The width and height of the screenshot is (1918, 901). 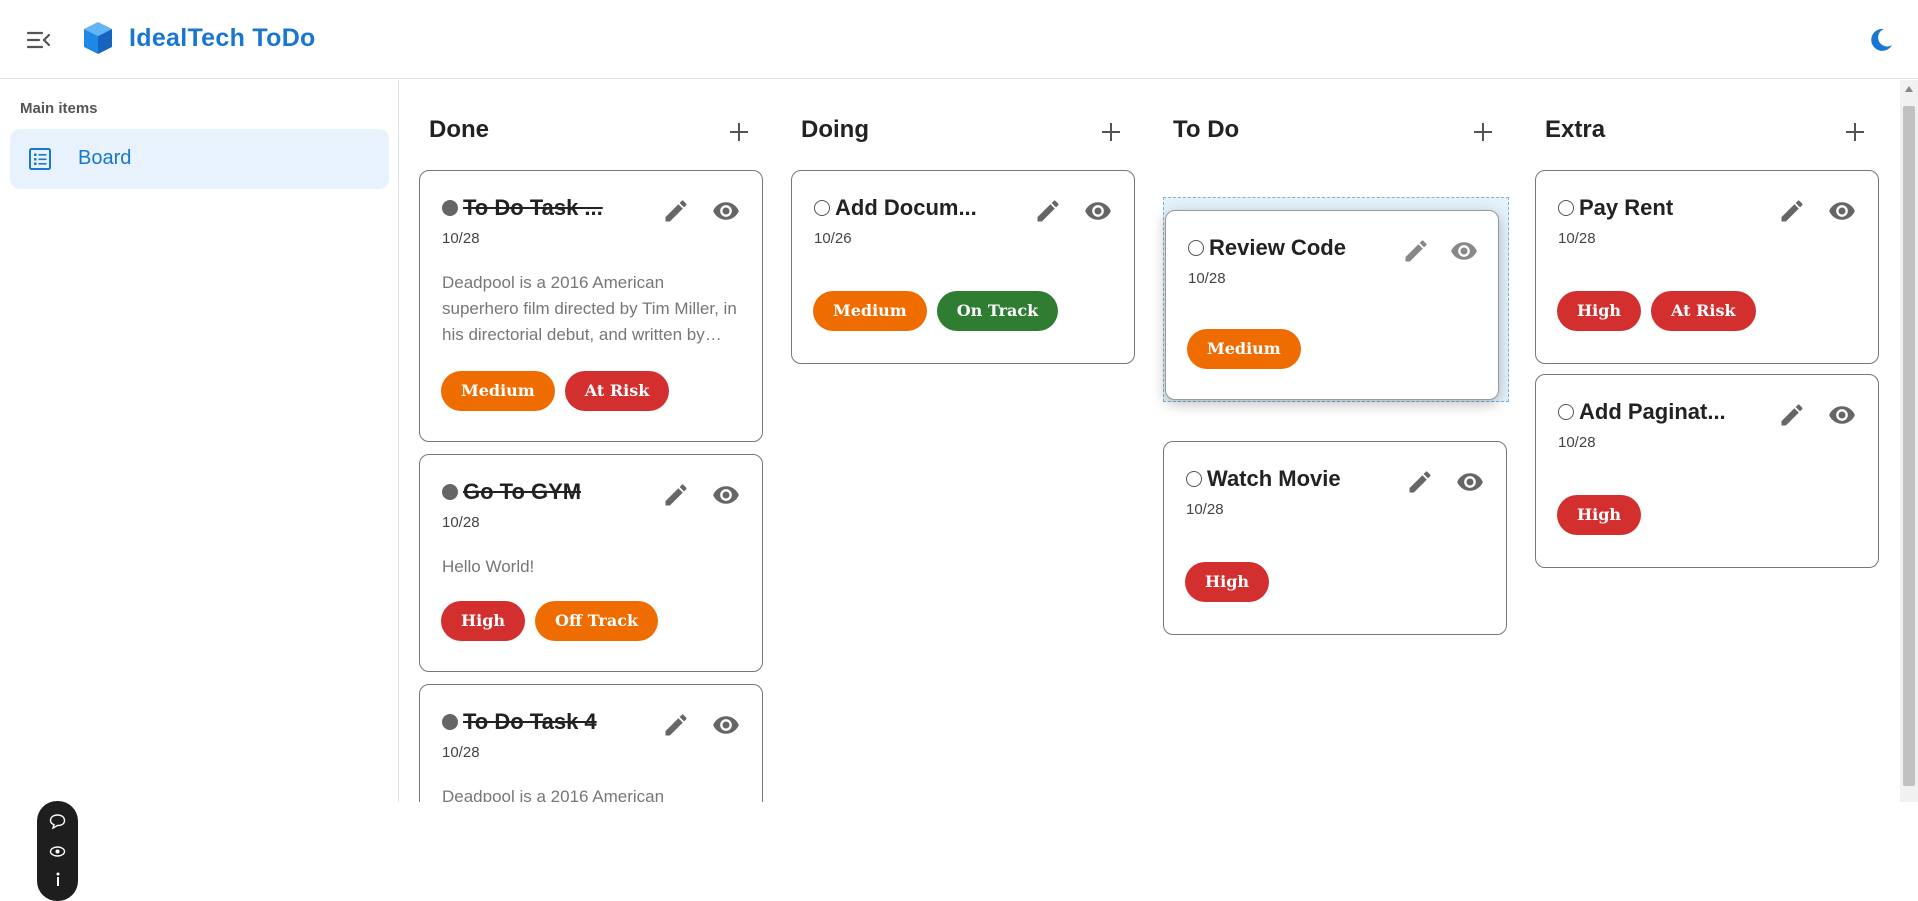 What do you see at coordinates (59, 108) in the screenshot?
I see `sidebar-section-label: Main items` at bounding box center [59, 108].